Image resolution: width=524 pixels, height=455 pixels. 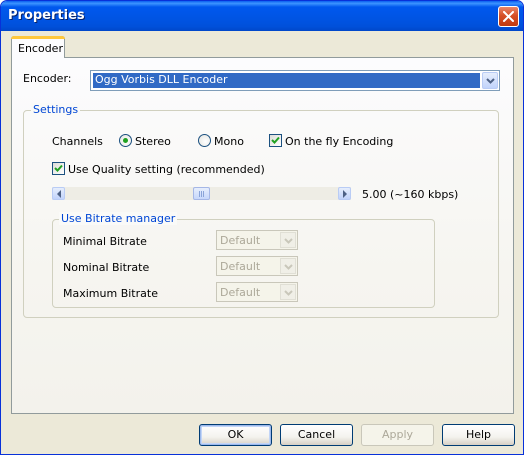 I want to click on arrow-left-icon, so click(x=59, y=194).